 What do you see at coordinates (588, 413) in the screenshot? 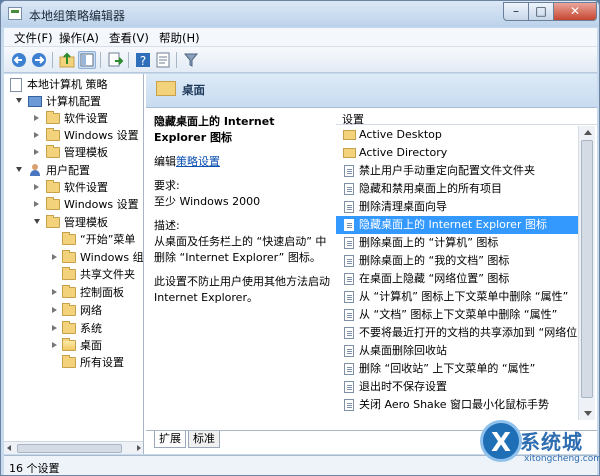
I see `scroll-down-icon` at bounding box center [588, 413].